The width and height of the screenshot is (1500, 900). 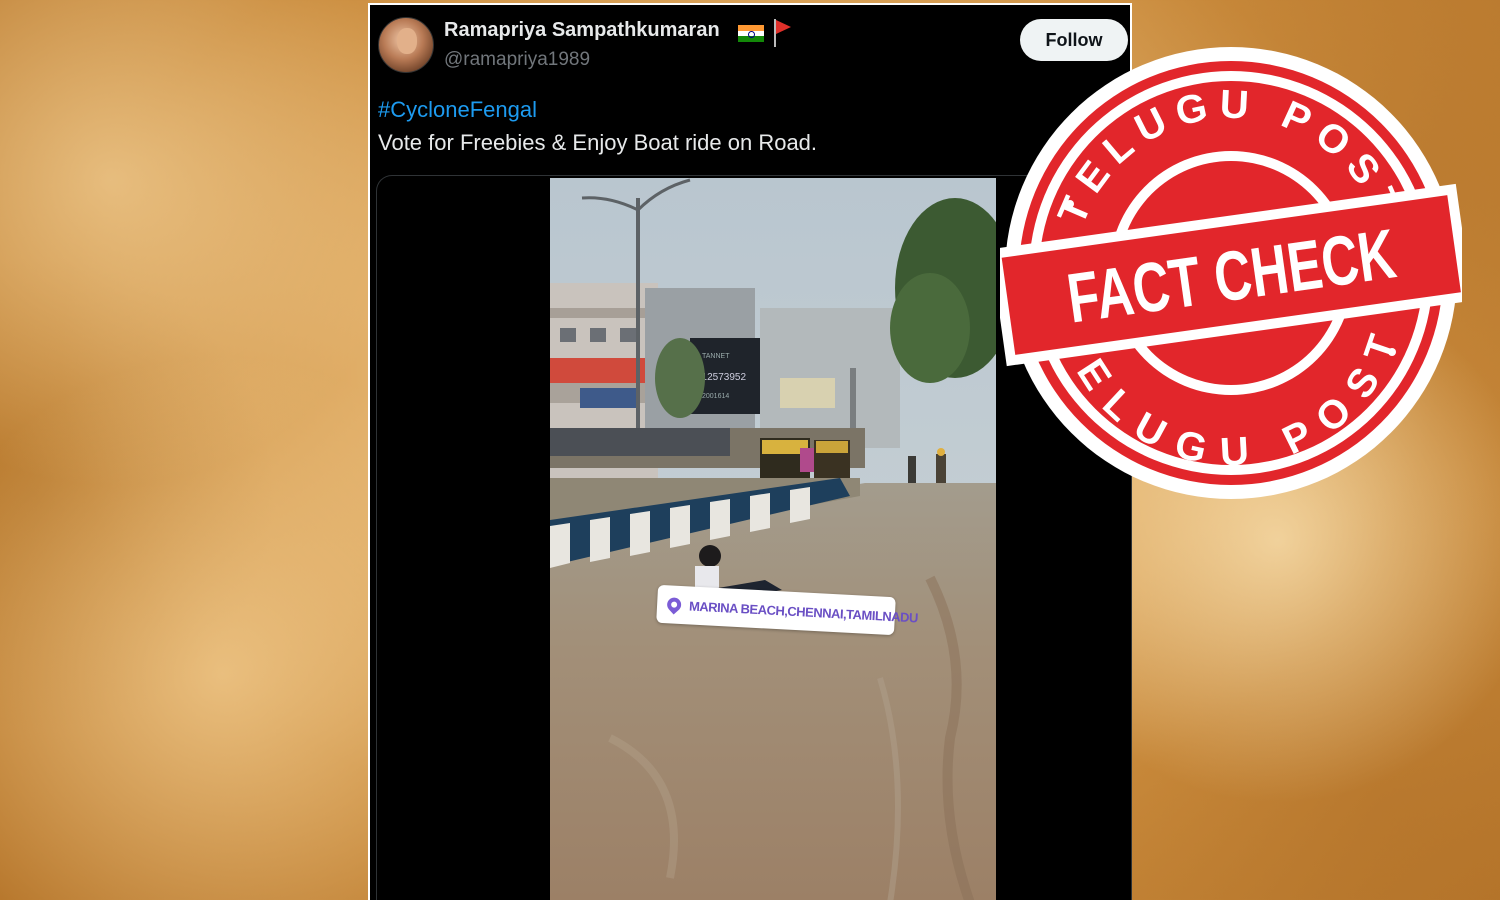 What do you see at coordinates (715, 396) in the screenshot?
I see `billboard-line-3: 2001614` at bounding box center [715, 396].